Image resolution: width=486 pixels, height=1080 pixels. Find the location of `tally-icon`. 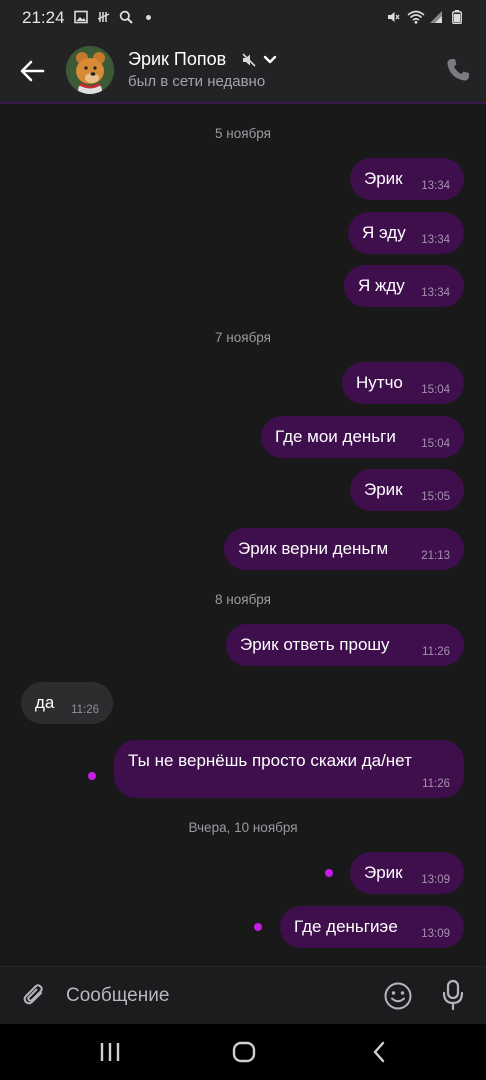

tally-icon is located at coordinates (103, 17).